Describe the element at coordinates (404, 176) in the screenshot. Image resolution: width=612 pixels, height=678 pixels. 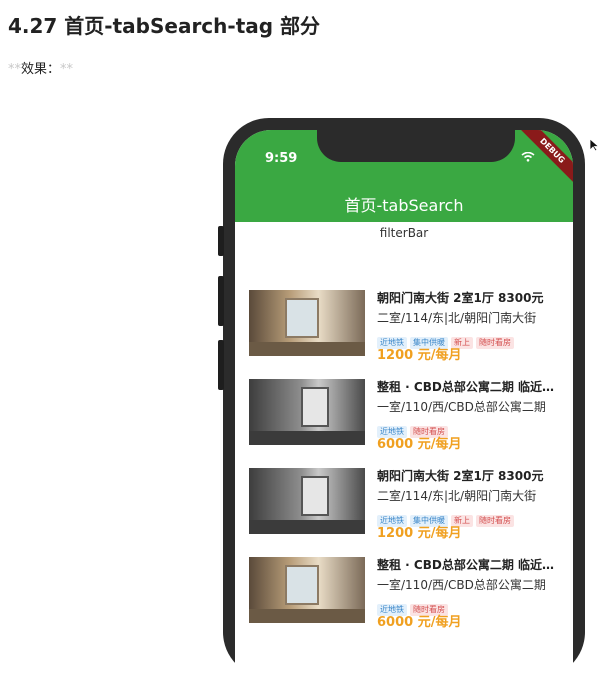
I see `app-bar: 9:59 DEBUG 首页-tabSearch` at that location.